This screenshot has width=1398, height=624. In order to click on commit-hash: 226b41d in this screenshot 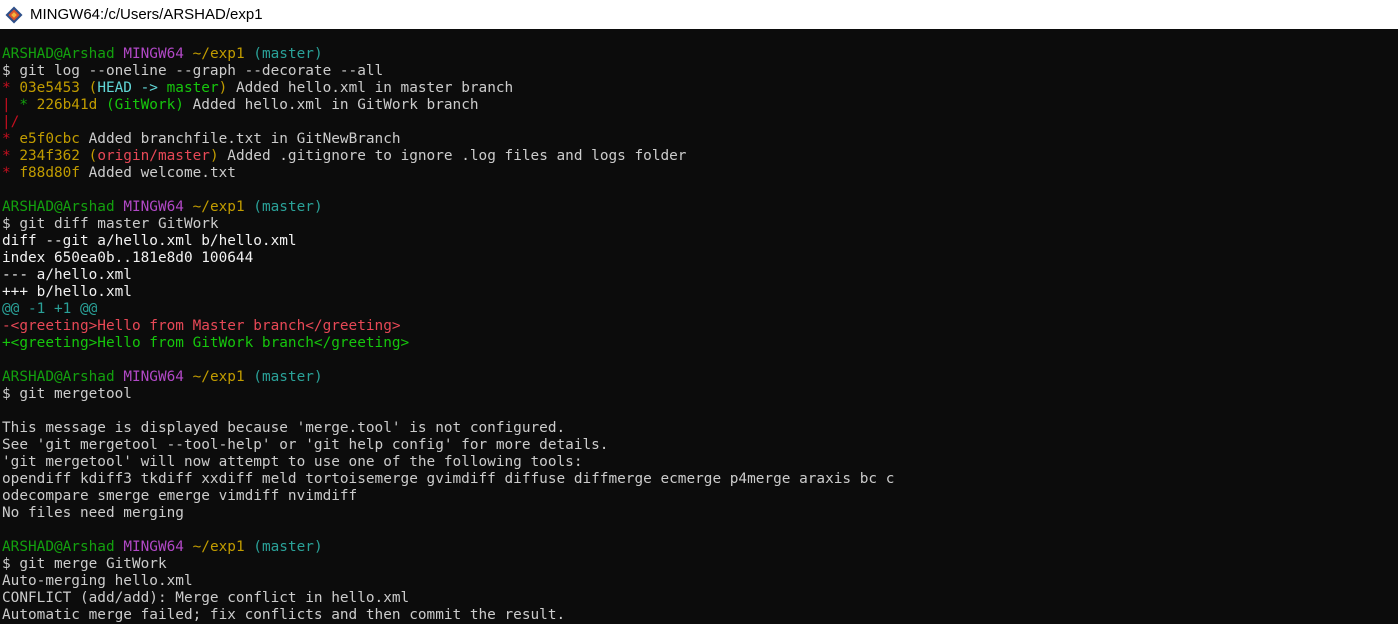, I will do `click(67, 105)`.